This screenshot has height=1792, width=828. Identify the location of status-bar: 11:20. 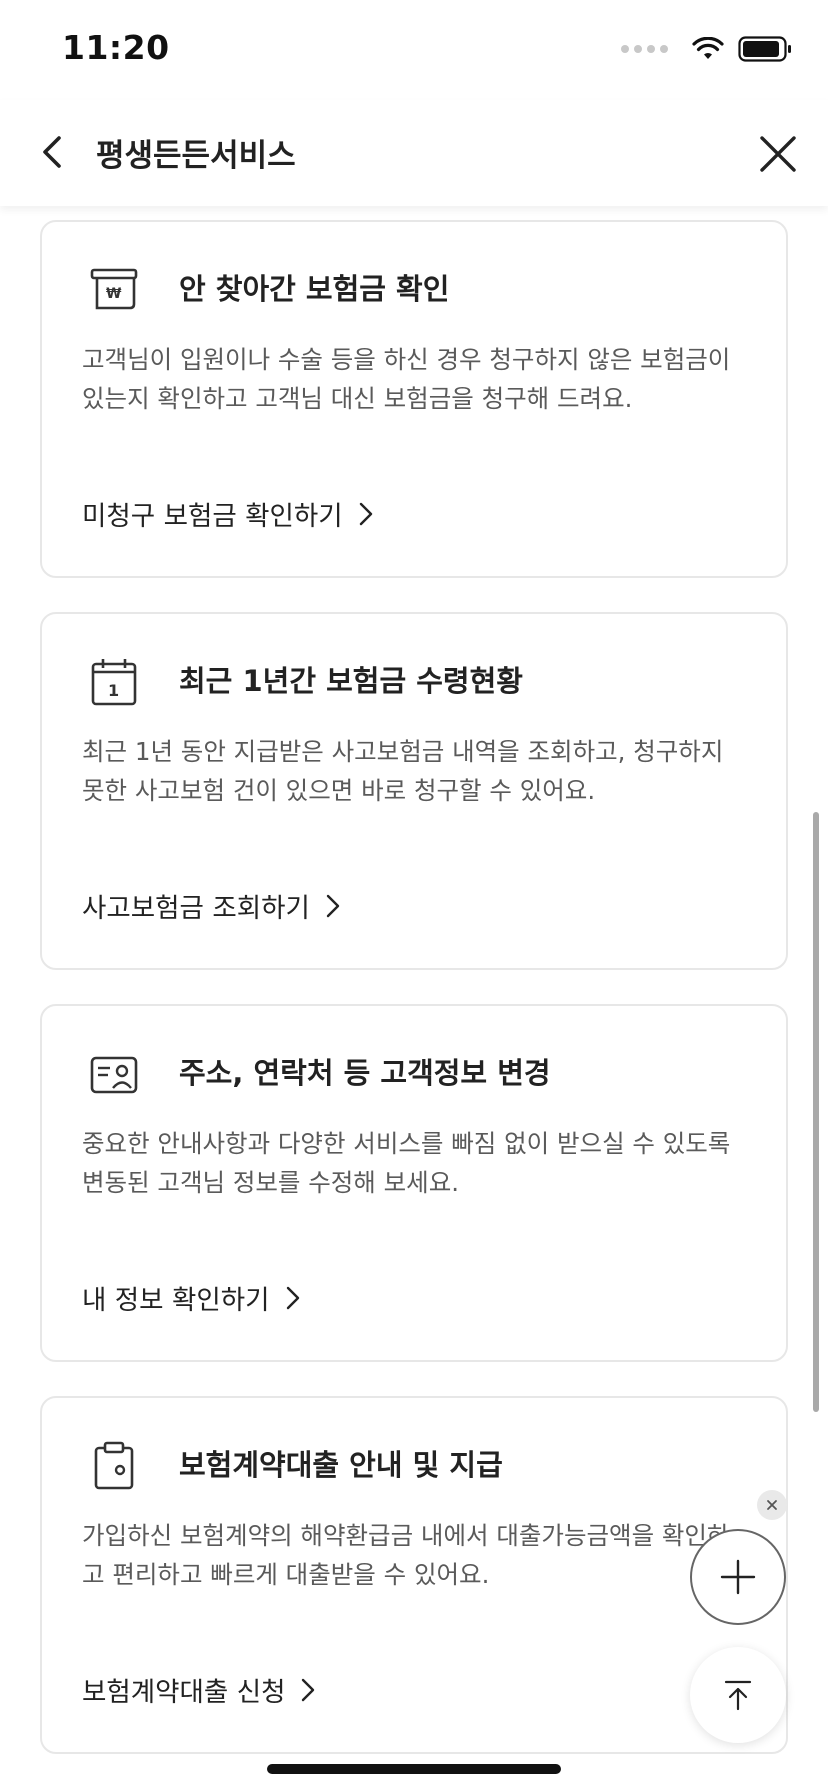
(414, 50).